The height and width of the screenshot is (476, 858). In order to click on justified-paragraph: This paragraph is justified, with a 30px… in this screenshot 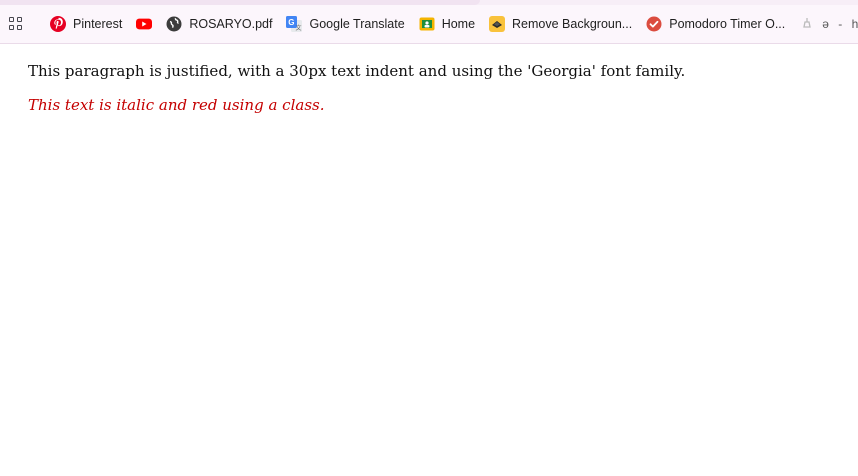, I will do `click(357, 71)`.